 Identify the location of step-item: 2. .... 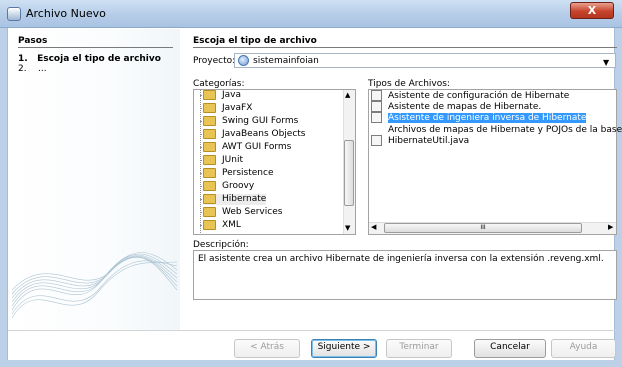
(32, 69).